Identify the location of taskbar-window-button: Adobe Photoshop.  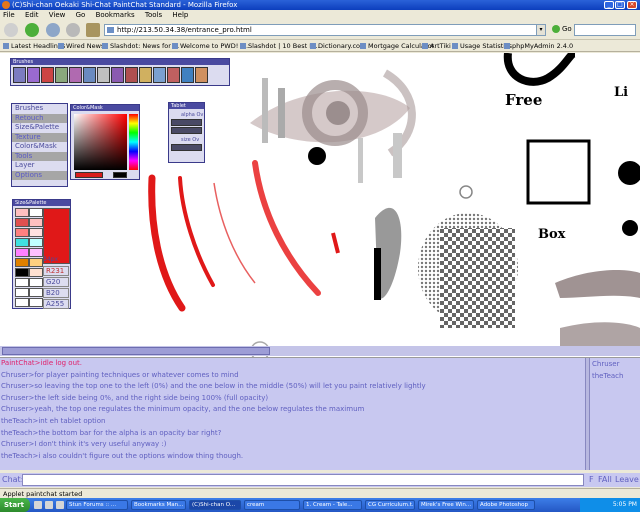
(506, 505).